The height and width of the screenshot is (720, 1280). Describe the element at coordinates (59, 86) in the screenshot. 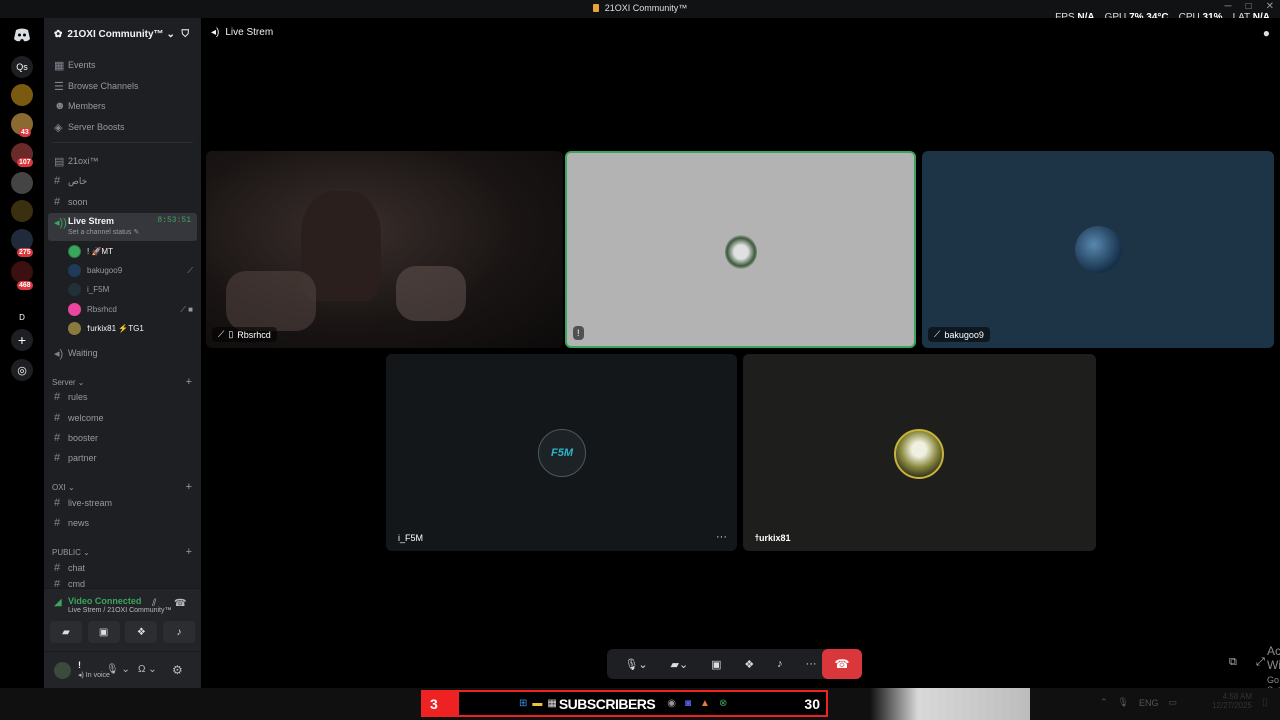

I see `list-icon: ☰` at that location.